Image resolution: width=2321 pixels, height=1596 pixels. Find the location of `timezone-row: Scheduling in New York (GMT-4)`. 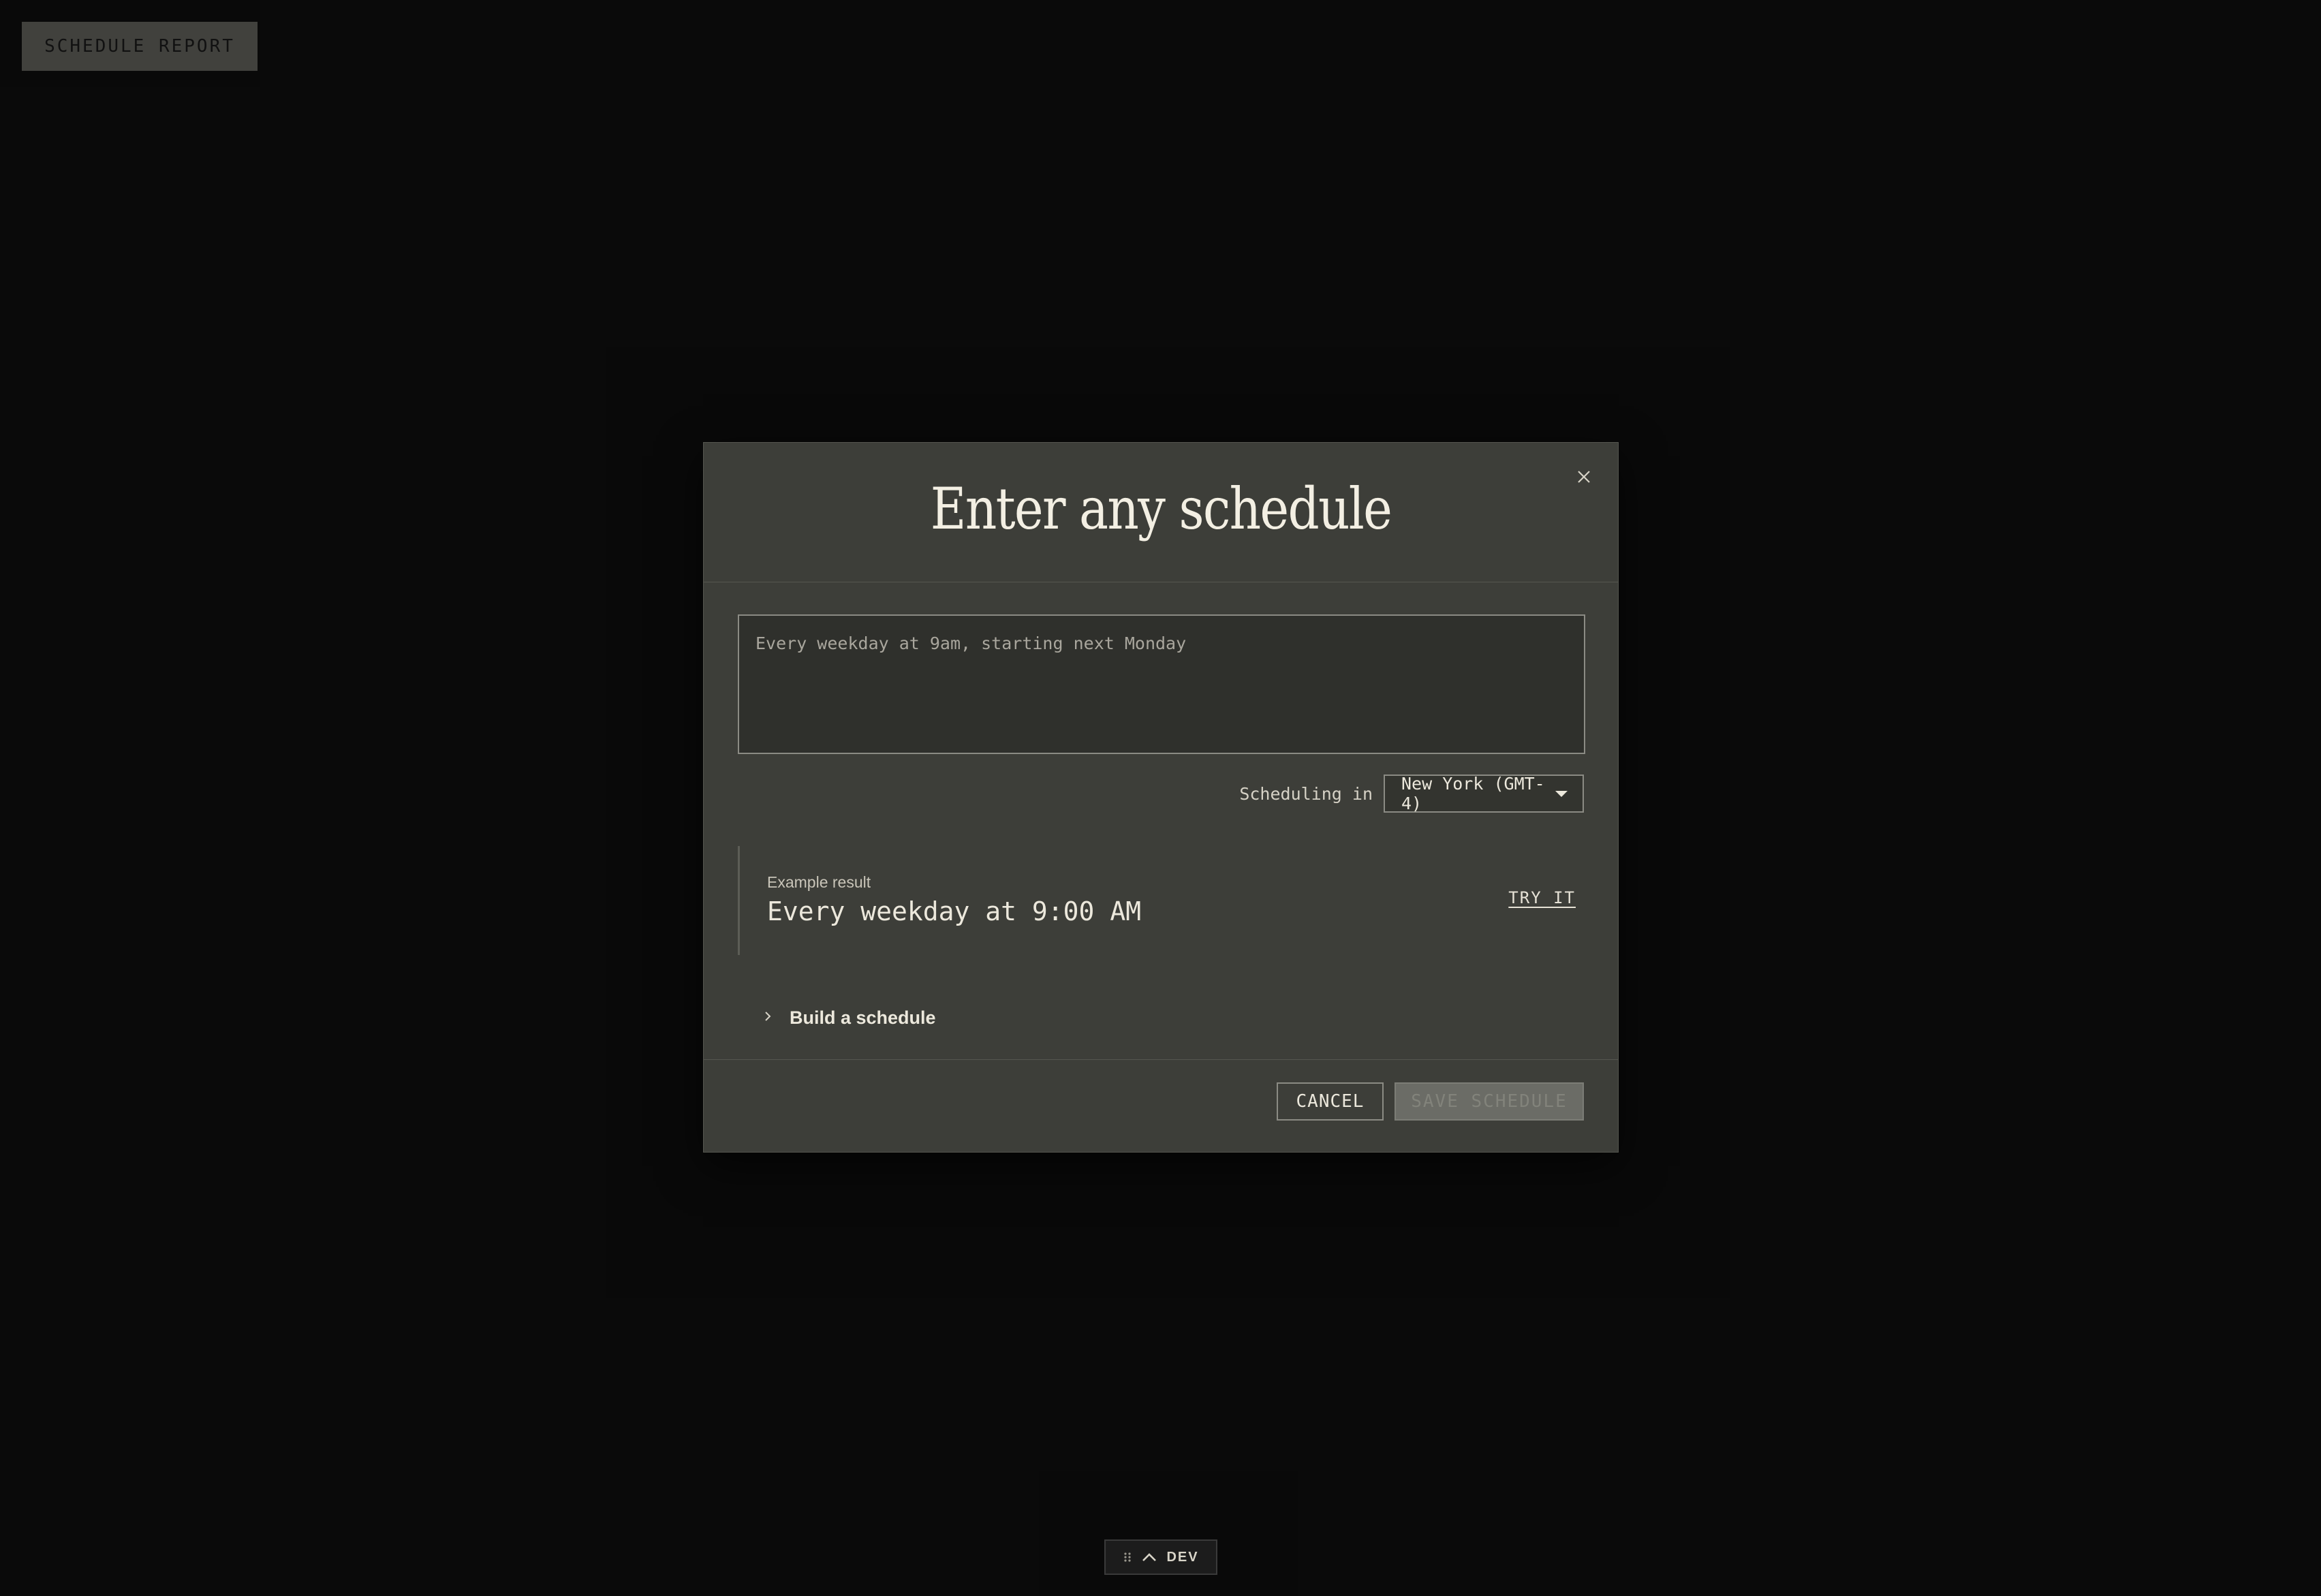

timezone-row: Scheduling in New York (GMT-4) is located at coordinates (1411, 793).